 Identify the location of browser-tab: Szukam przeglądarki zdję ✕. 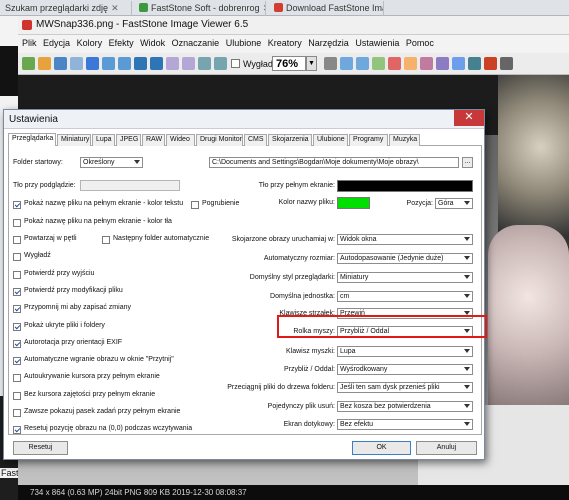
(66, 8).